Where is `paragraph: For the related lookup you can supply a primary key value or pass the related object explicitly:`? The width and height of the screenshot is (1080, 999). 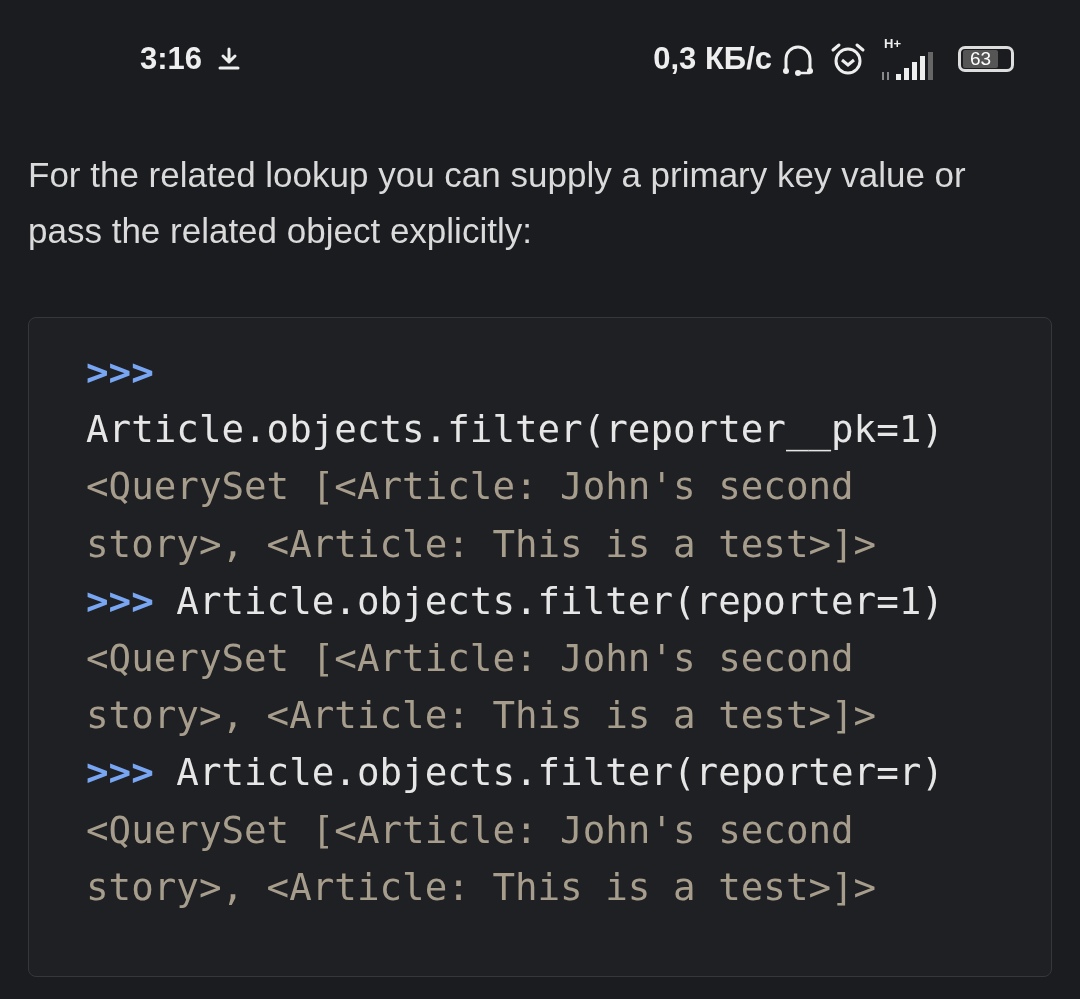
paragraph: For the related lookup you can supply a primary key value or pass the related object explicitly: is located at coordinates (497, 203).